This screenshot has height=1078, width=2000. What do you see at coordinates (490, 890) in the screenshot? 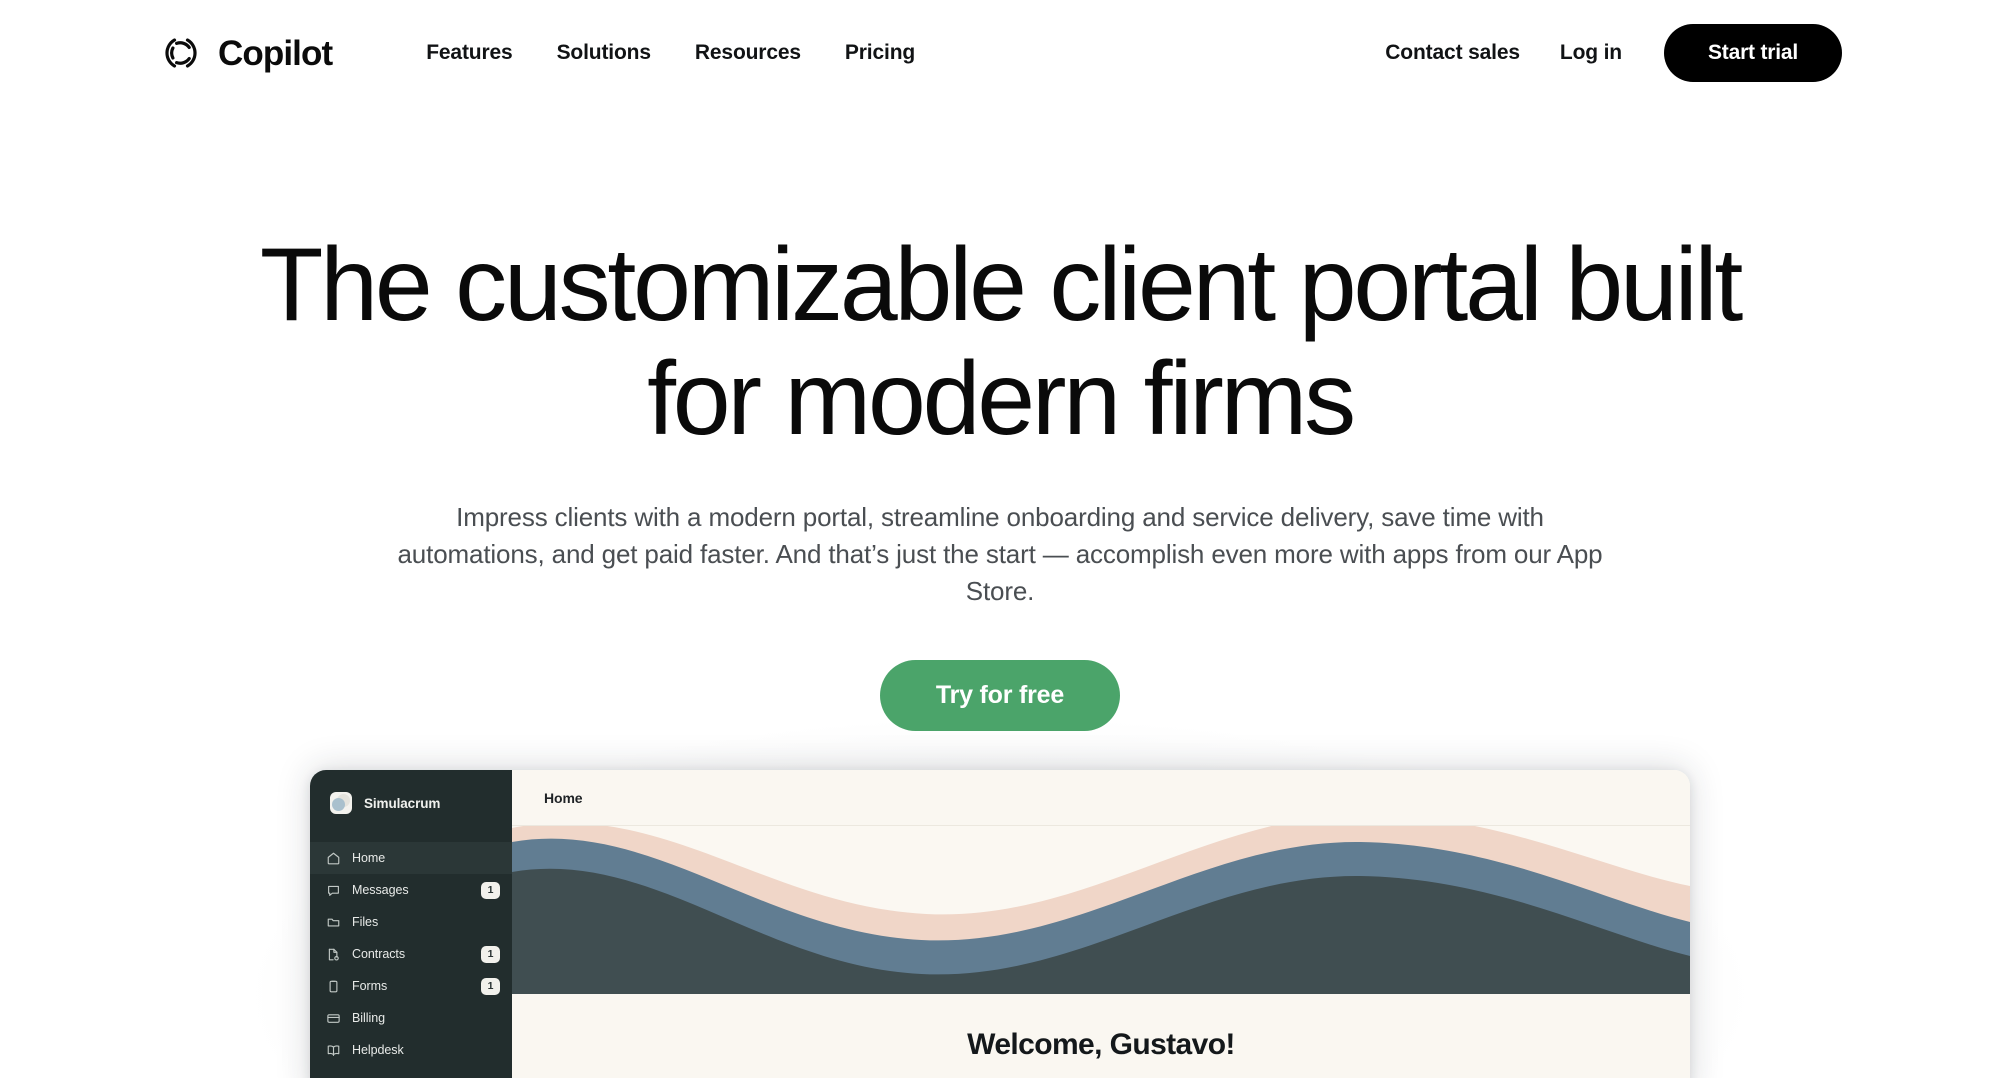
I see `sidebar-badge-messages: 1` at bounding box center [490, 890].